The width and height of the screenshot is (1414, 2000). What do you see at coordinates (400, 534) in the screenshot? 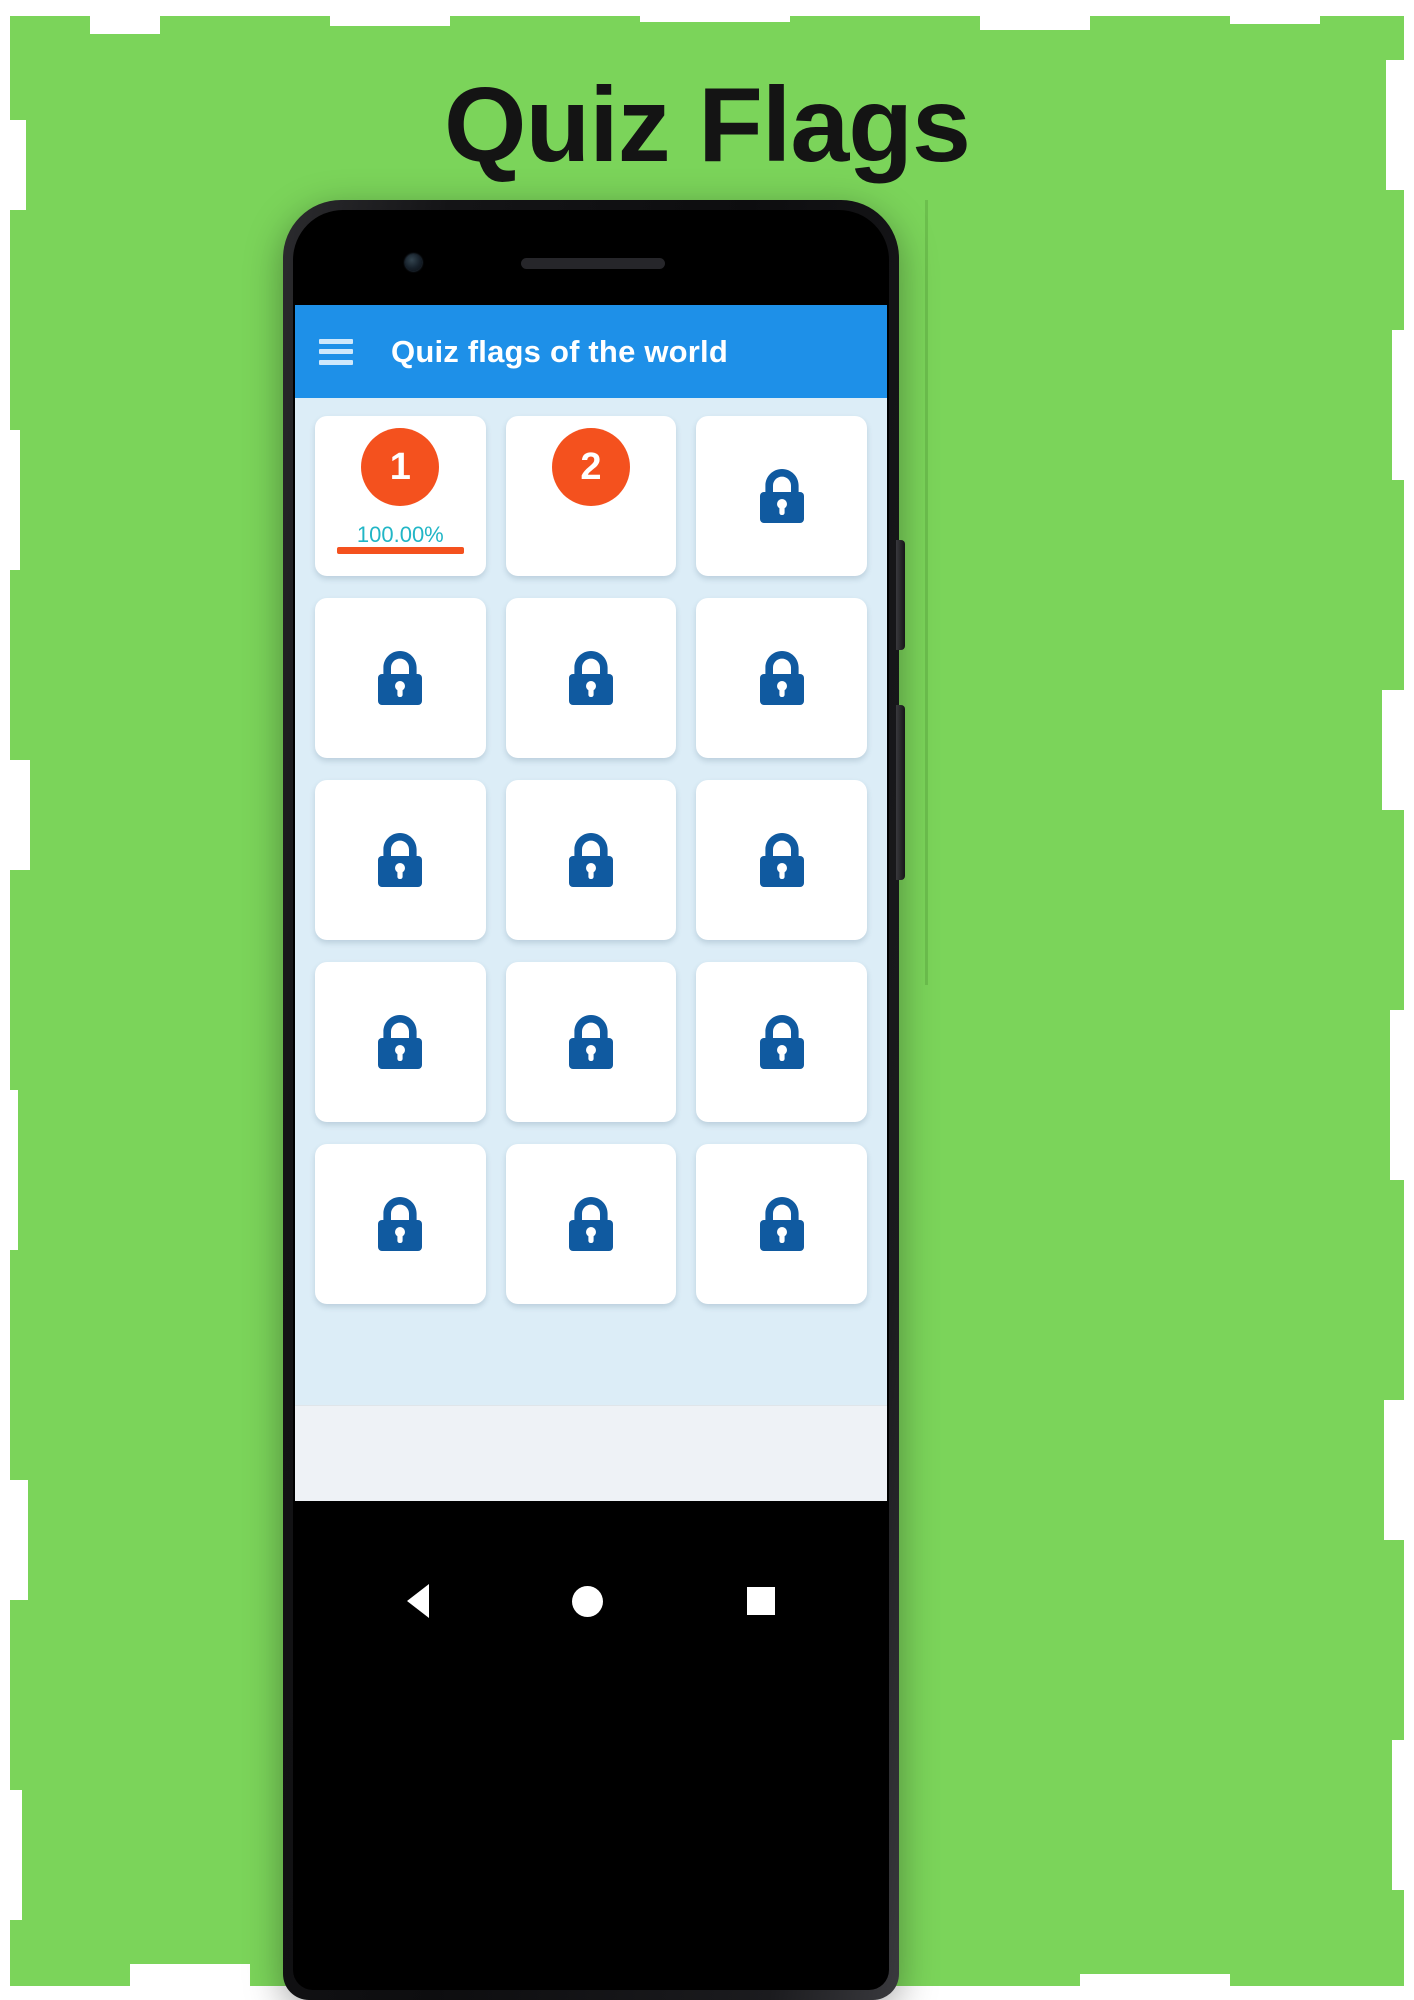
I see `level-percent-label: 100.00%` at bounding box center [400, 534].